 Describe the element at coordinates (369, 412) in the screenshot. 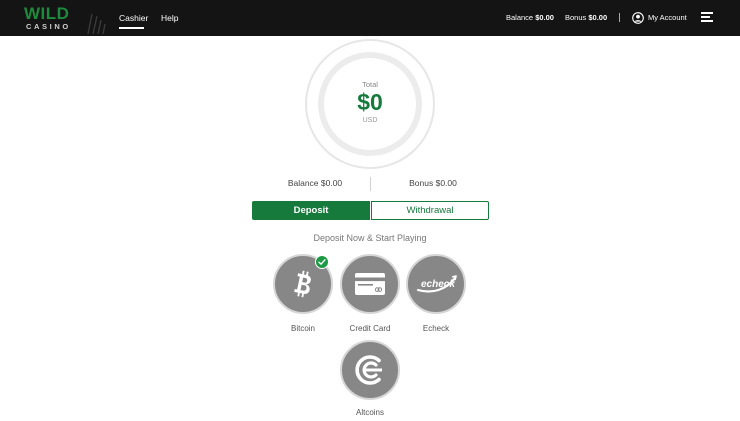

I see `method-label-altcoins: Altcoins` at that location.